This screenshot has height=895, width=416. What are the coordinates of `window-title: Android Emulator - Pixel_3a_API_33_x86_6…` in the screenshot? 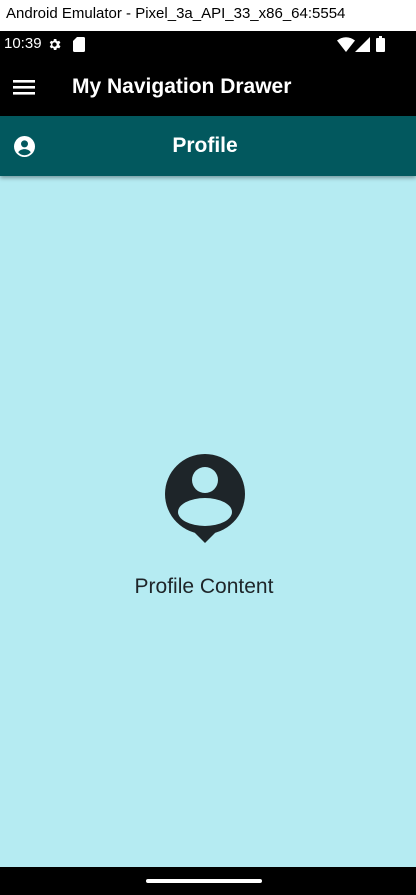 It's located at (176, 13).